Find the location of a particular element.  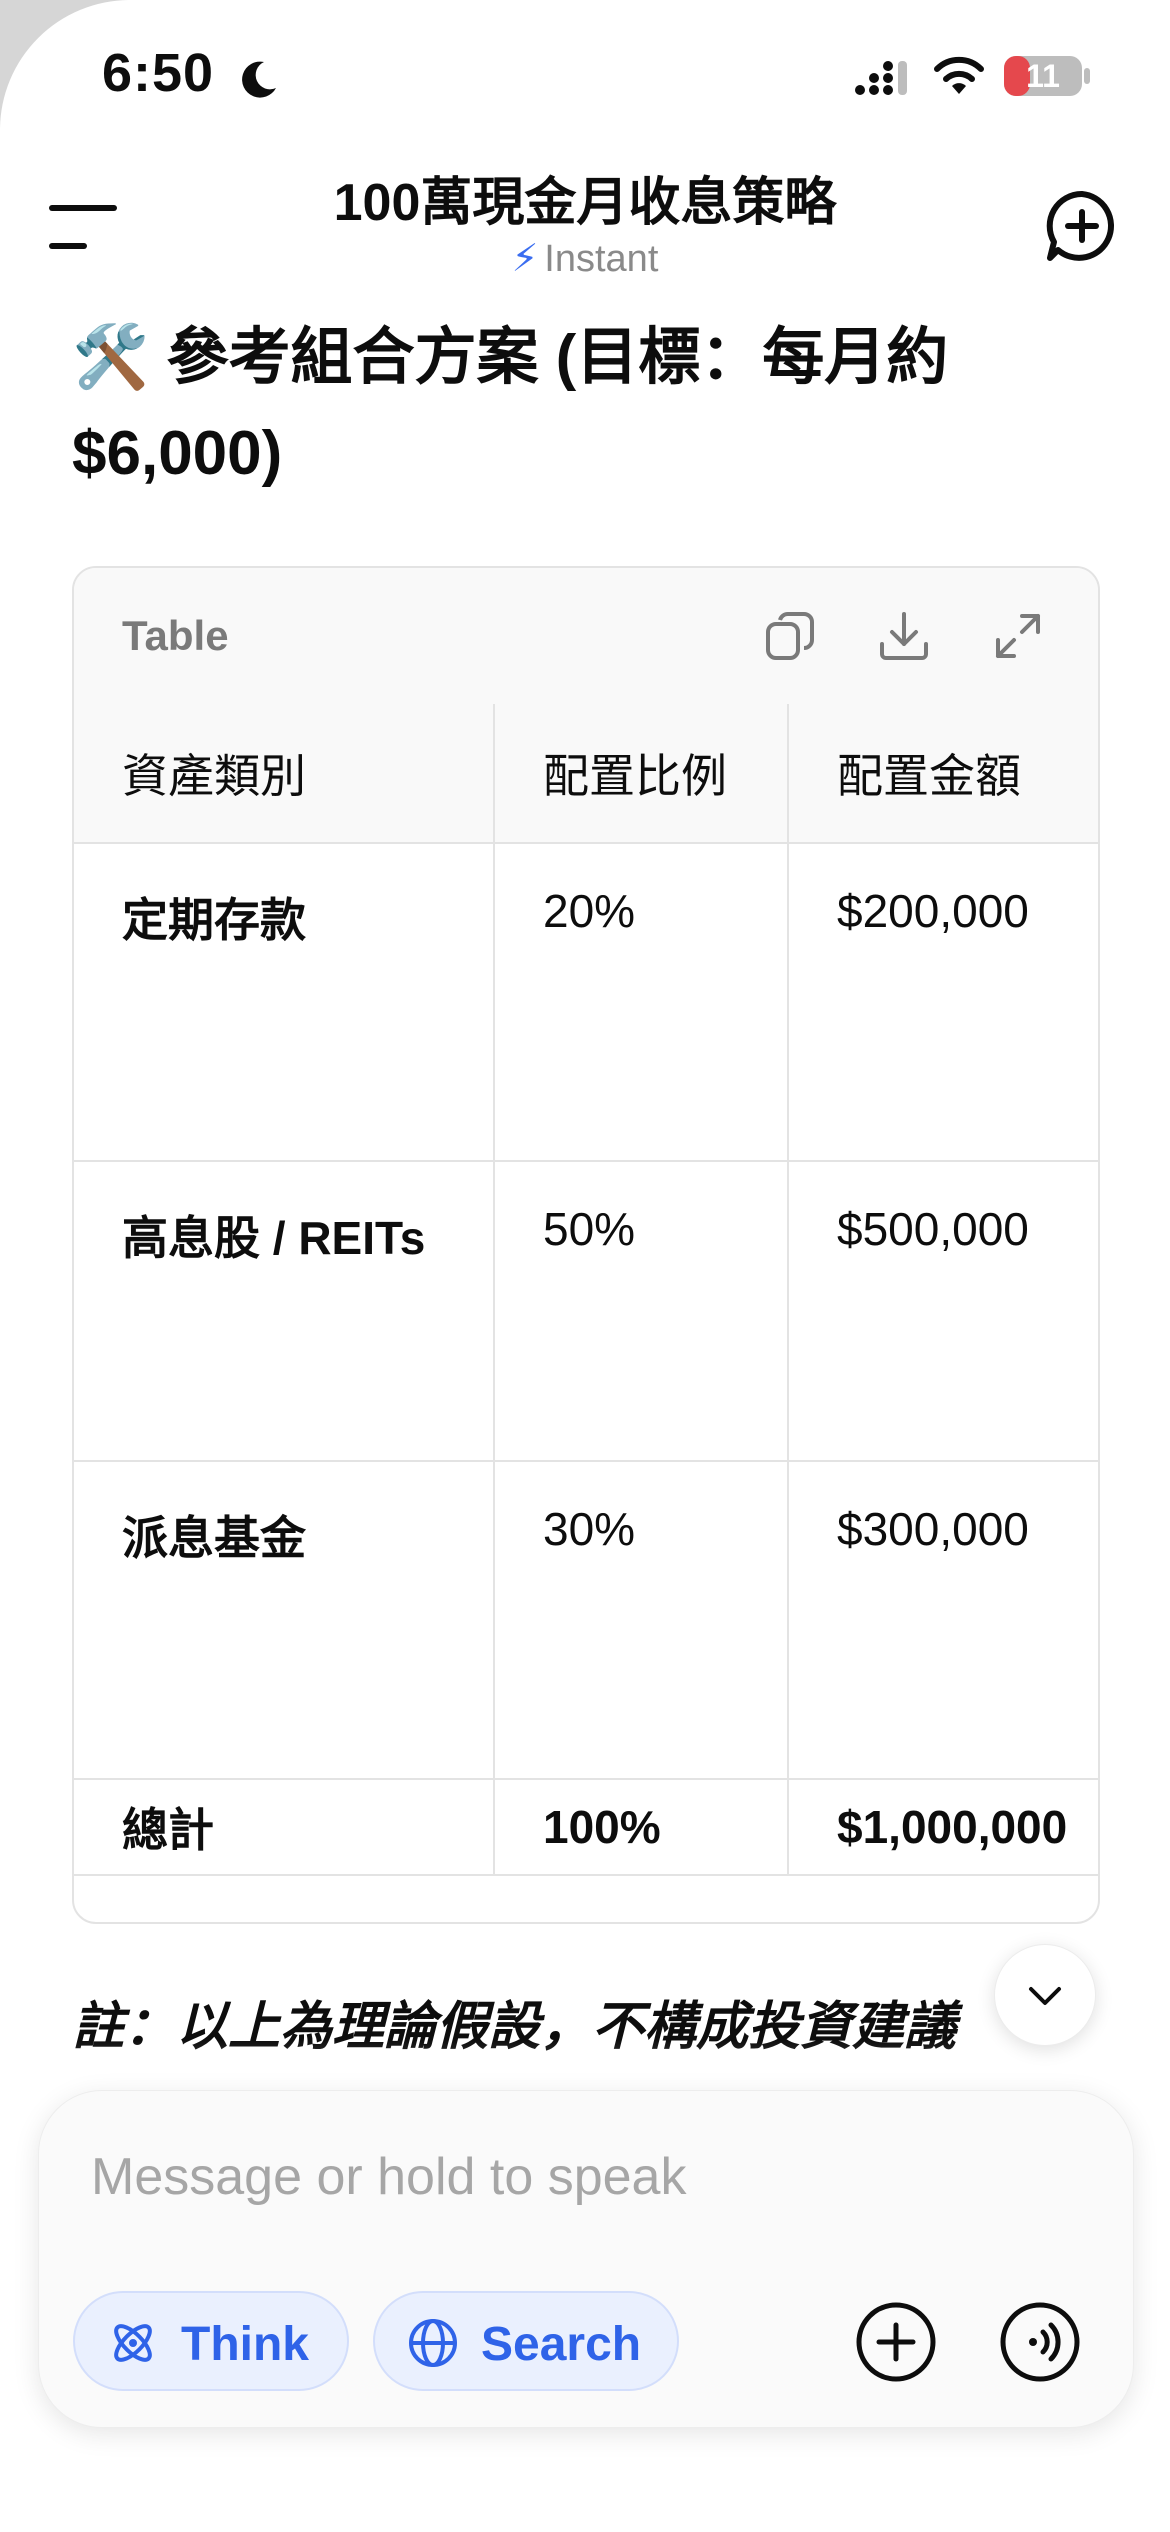

tools-emoji-icon: 🛠️ is located at coordinates (111, 357).